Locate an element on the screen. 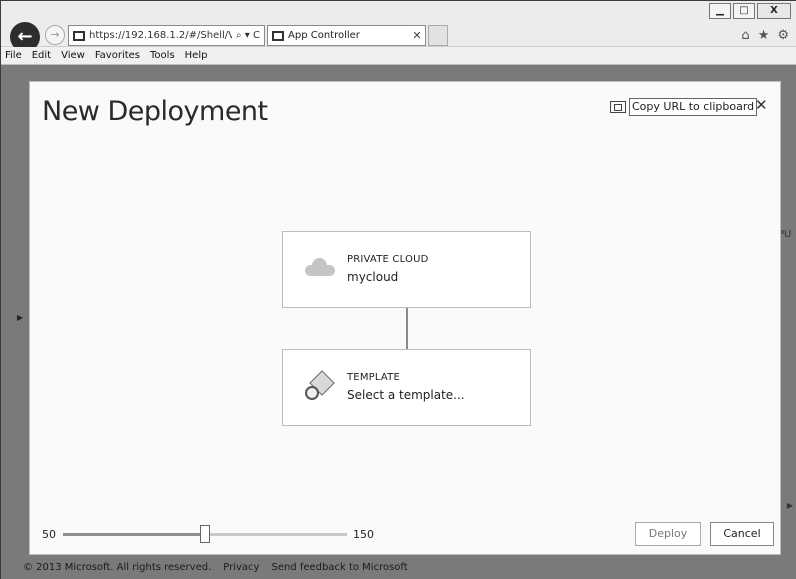  privacy-link: Privacy is located at coordinates (241, 567).